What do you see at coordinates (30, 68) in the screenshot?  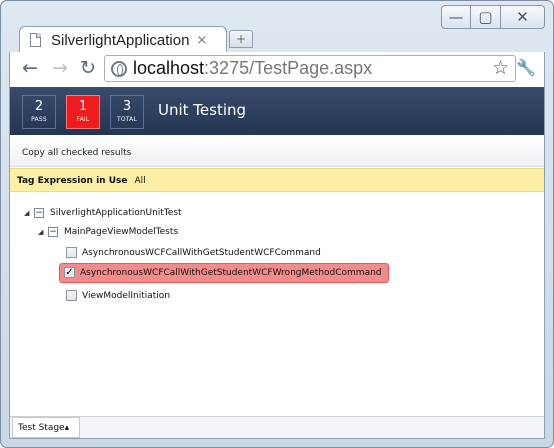 I see `back-button: ←` at bounding box center [30, 68].